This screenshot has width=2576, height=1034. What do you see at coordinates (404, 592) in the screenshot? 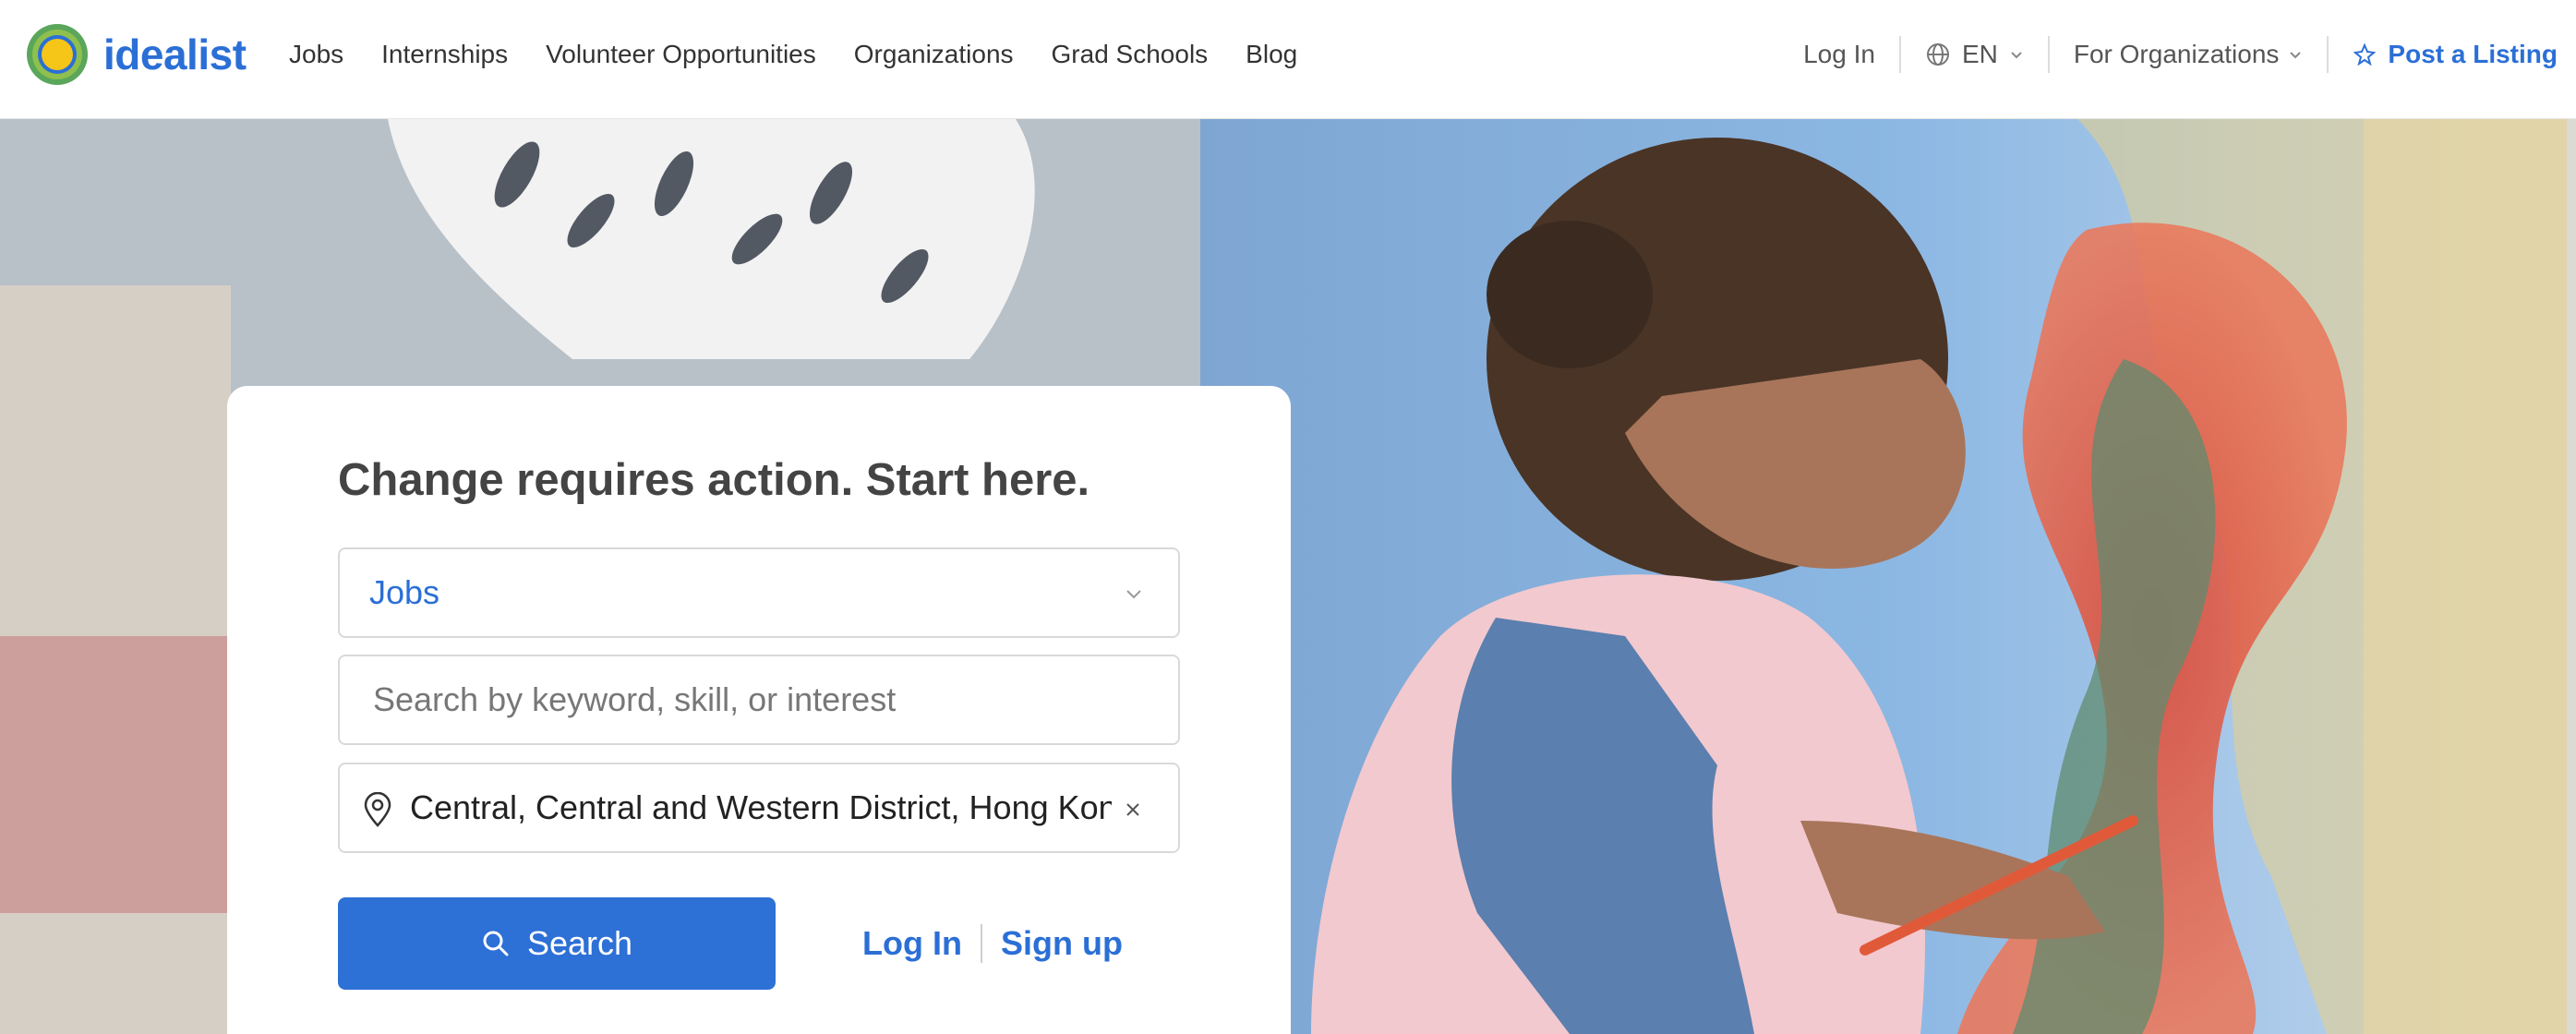
I see `listing-type-value: Jobs` at bounding box center [404, 592].